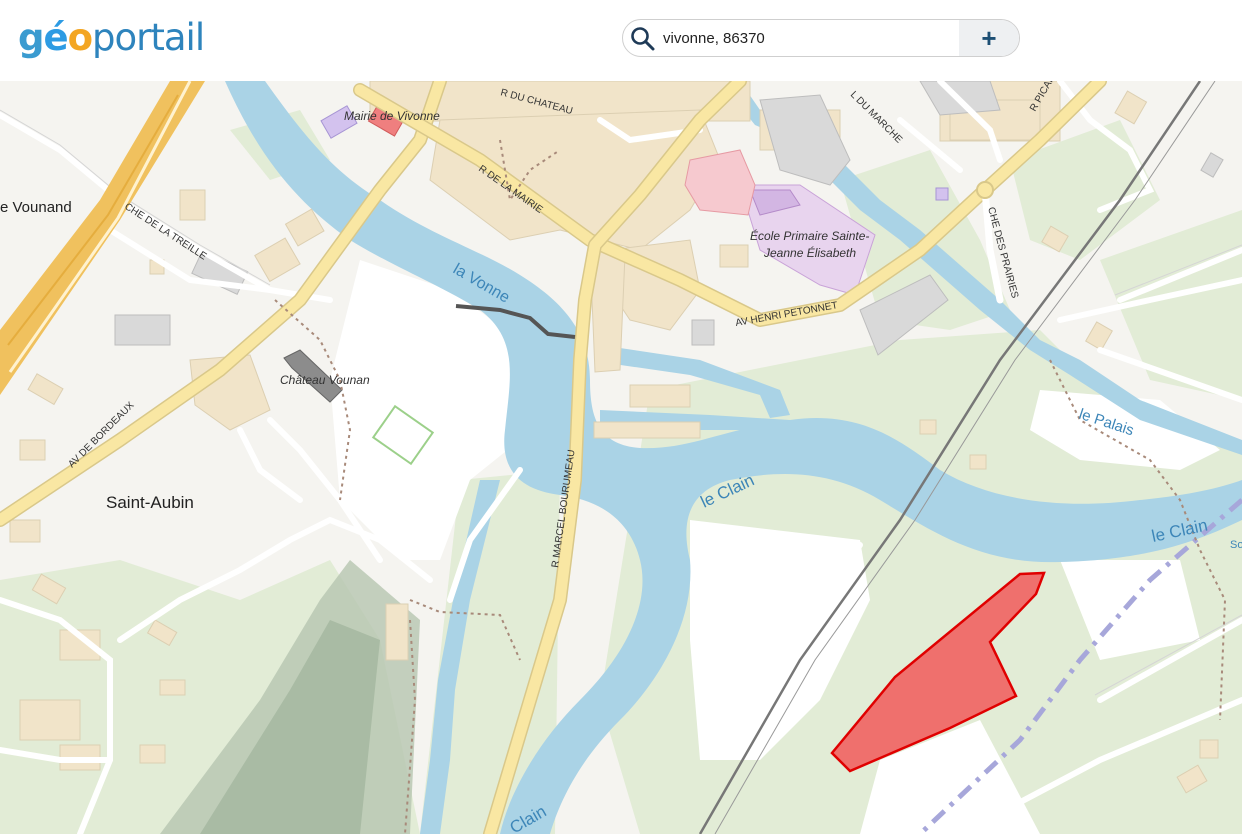 The height and width of the screenshot is (839, 1242). What do you see at coordinates (392, 116) in the screenshot?
I see `label-mairie: Mairie de Vivonne` at bounding box center [392, 116].